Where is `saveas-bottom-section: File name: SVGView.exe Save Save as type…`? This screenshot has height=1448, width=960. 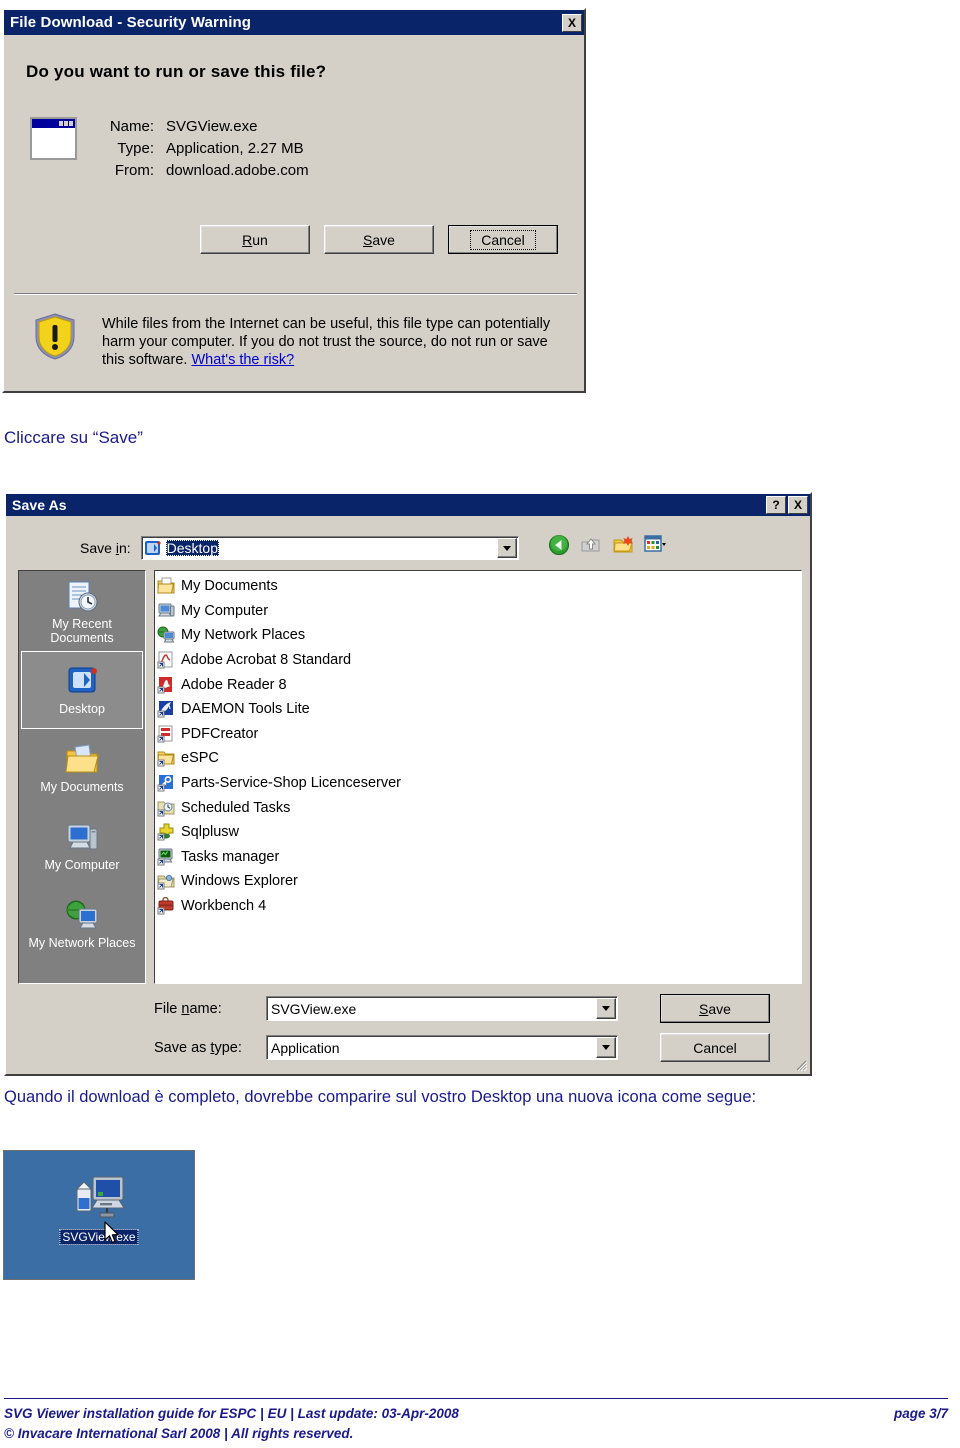
saveas-bottom-section: File name: SVGView.exe Save Save as type… is located at coordinates (478, 1033).